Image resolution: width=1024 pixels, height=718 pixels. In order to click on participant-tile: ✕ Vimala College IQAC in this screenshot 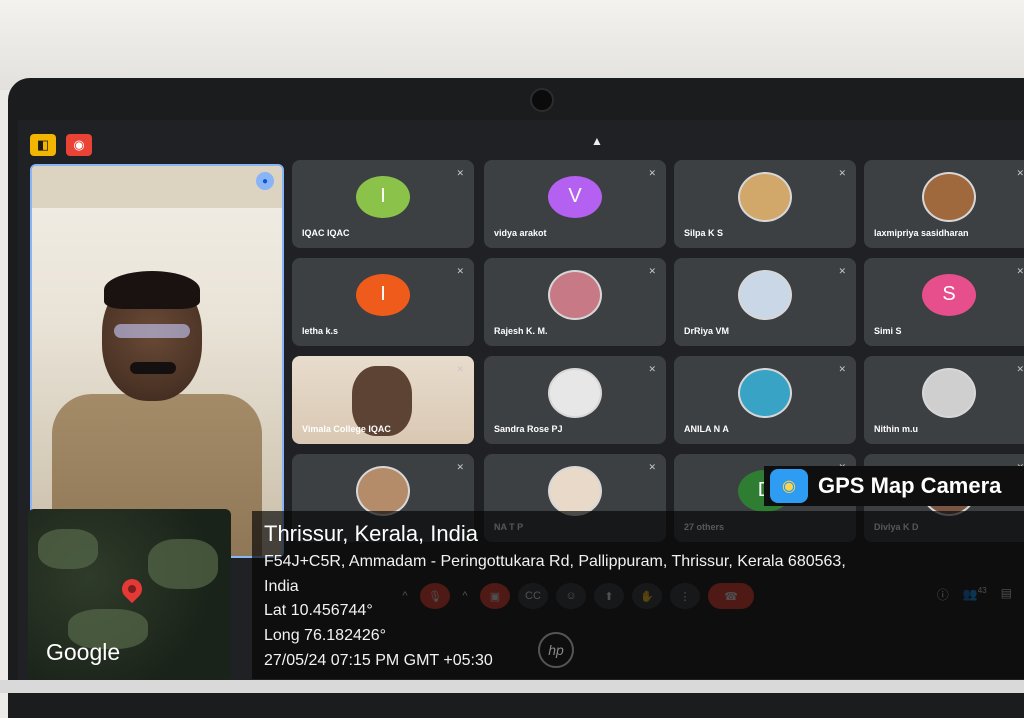, I will do `click(383, 400)`.